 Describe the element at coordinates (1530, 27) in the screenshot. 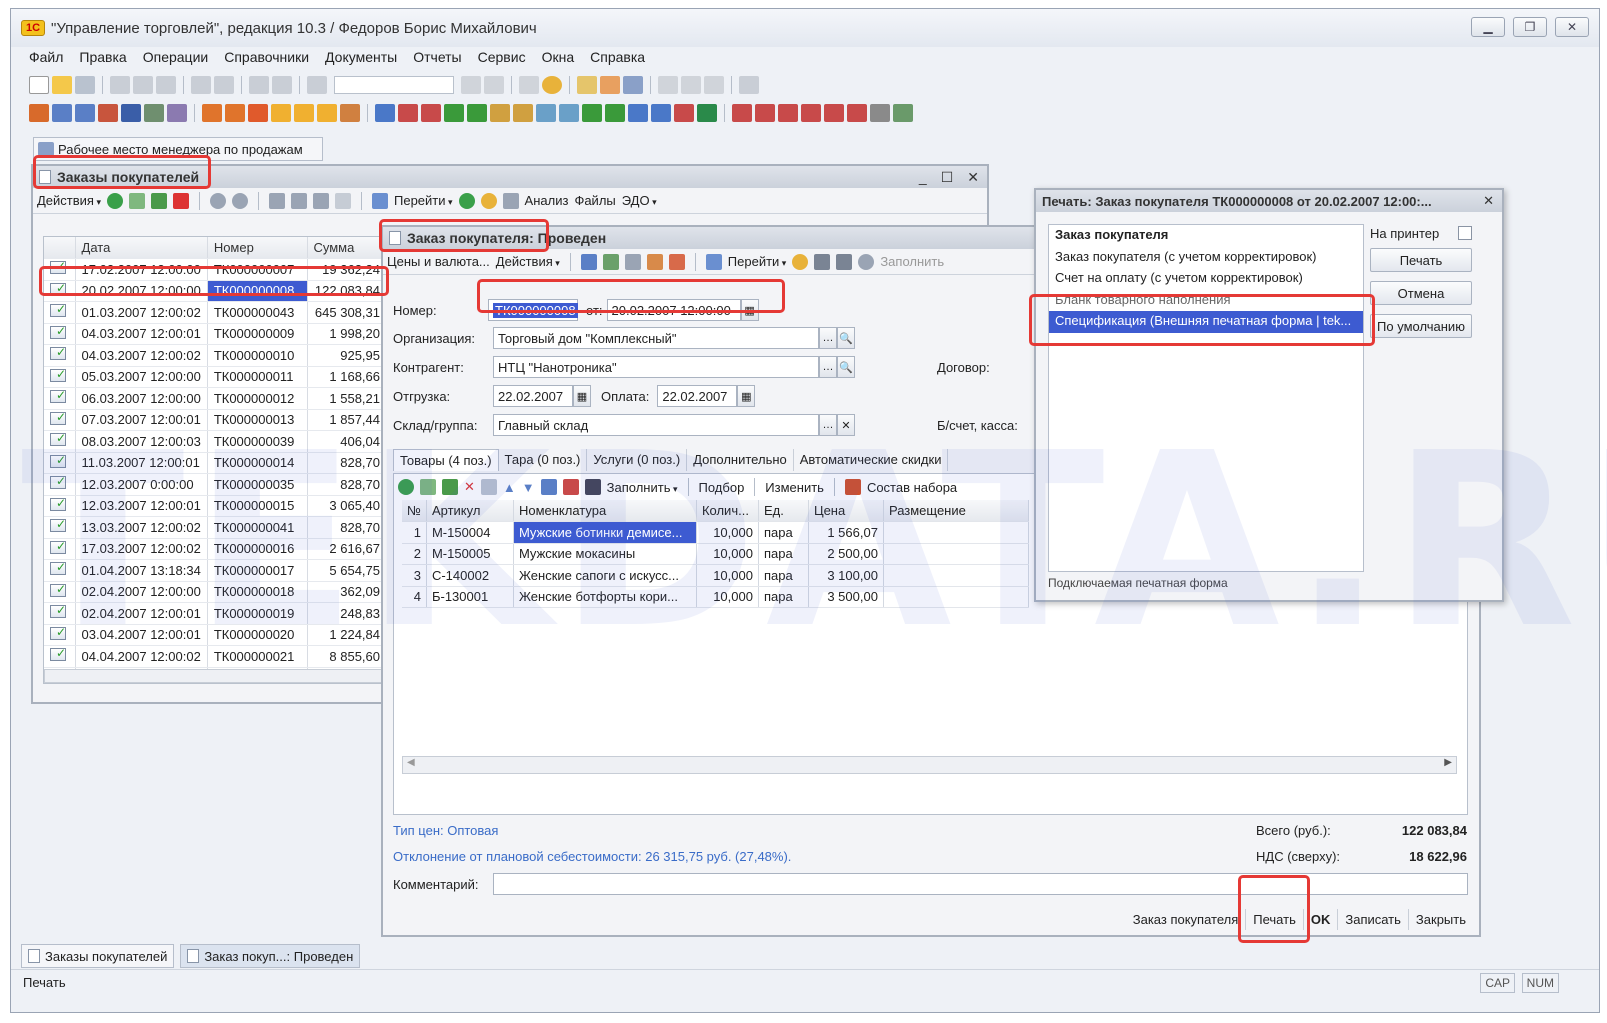

I see `restore-button: ❐` at that location.